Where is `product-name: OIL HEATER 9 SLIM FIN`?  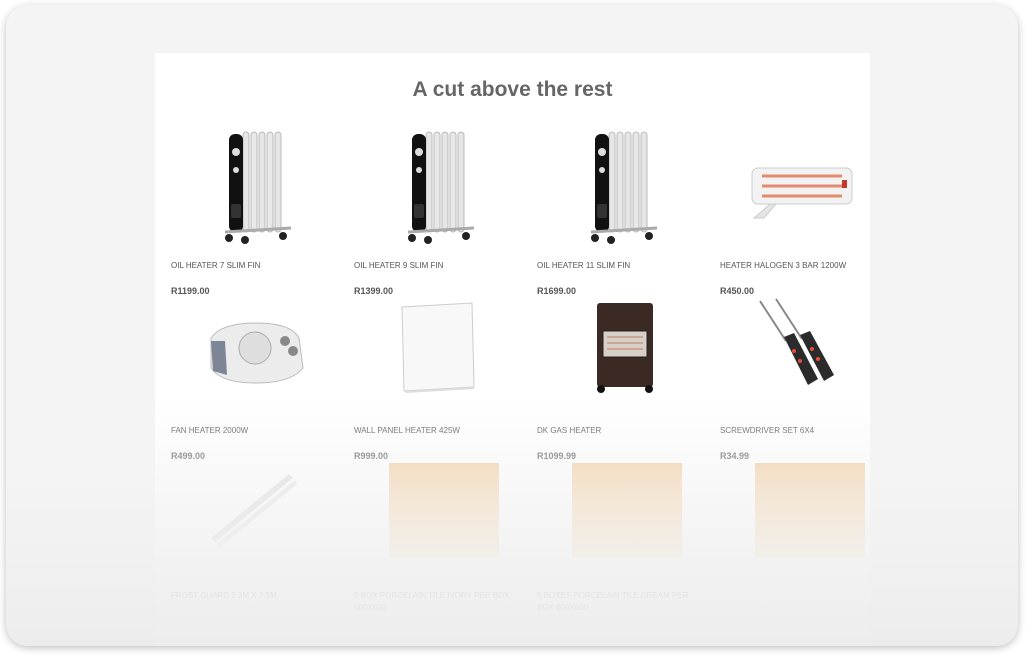 product-name: OIL HEATER 9 SLIM FIN is located at coordinates (439, 266).